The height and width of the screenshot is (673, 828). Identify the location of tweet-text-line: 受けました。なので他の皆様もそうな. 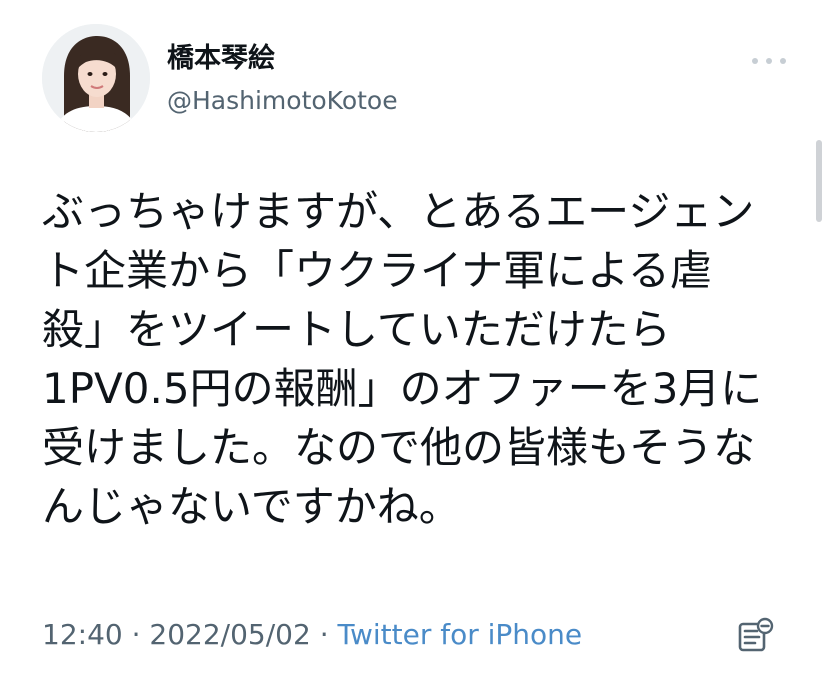
(399, 447).